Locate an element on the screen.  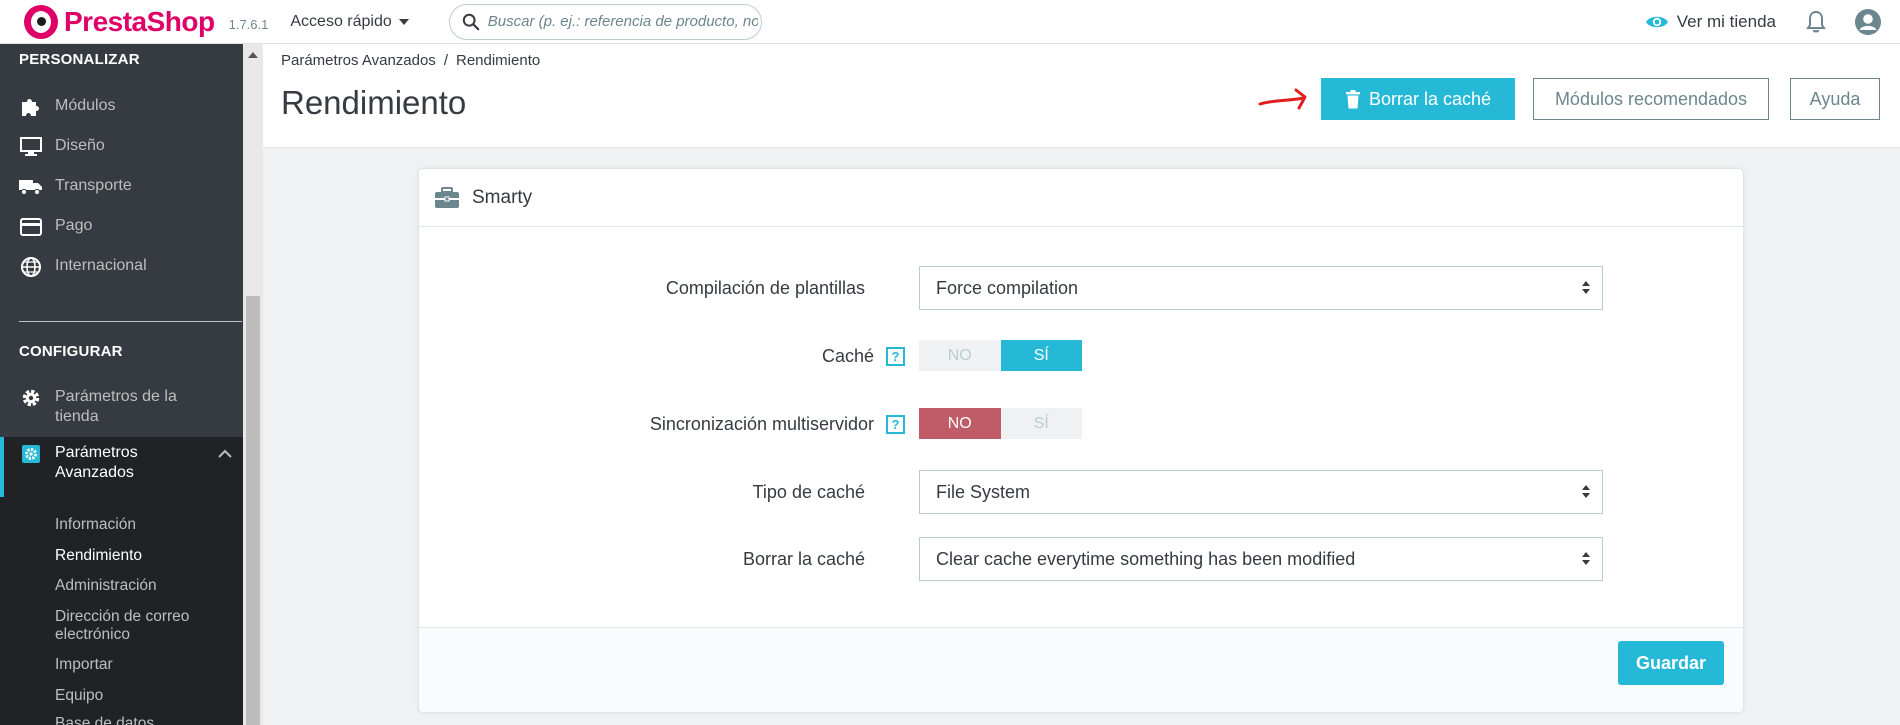
version-label: 1.7.6.1 is located at coordinates (248, 24).